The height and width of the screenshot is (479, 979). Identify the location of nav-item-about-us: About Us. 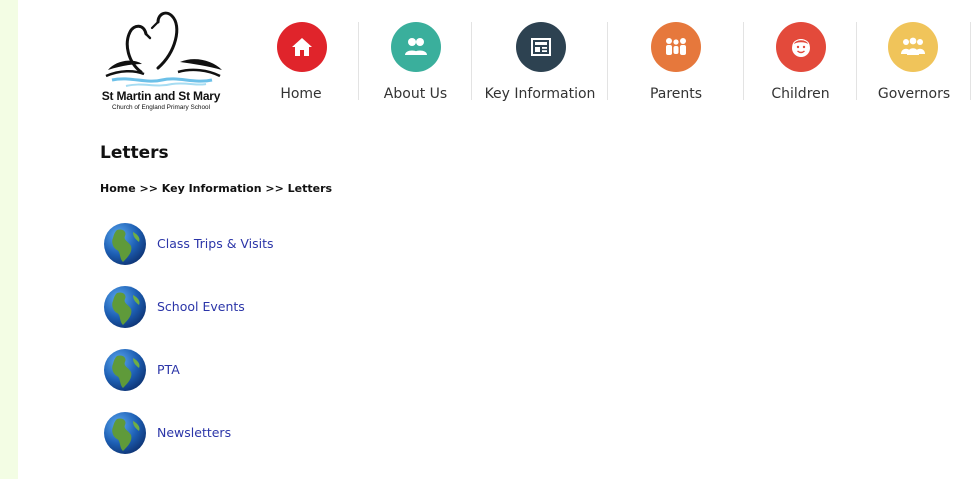
(415, 57).